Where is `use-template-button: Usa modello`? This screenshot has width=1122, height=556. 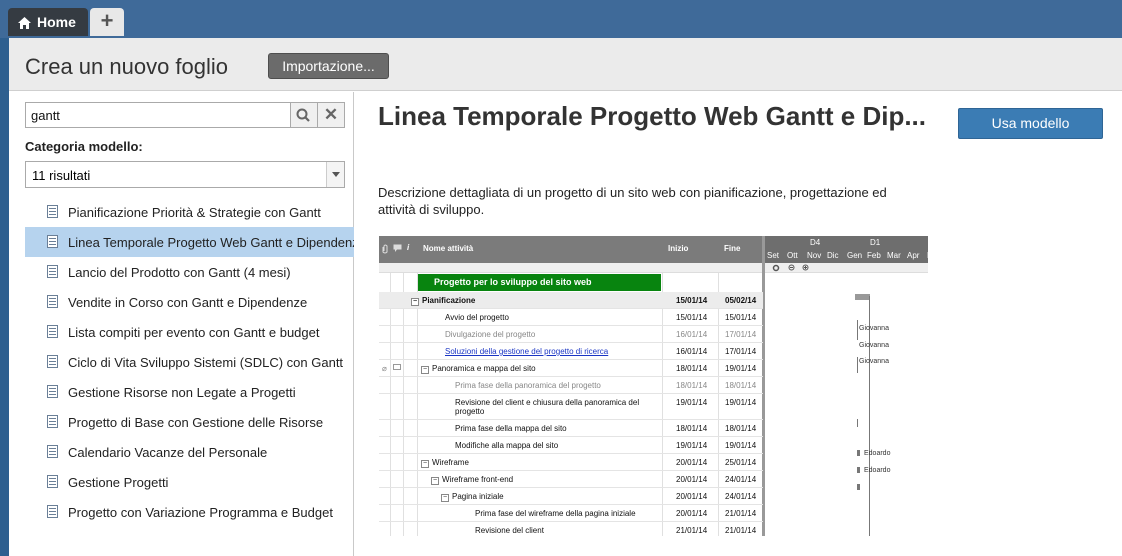
use-template-button: Usa modello is located at coordinates (1030, 123).